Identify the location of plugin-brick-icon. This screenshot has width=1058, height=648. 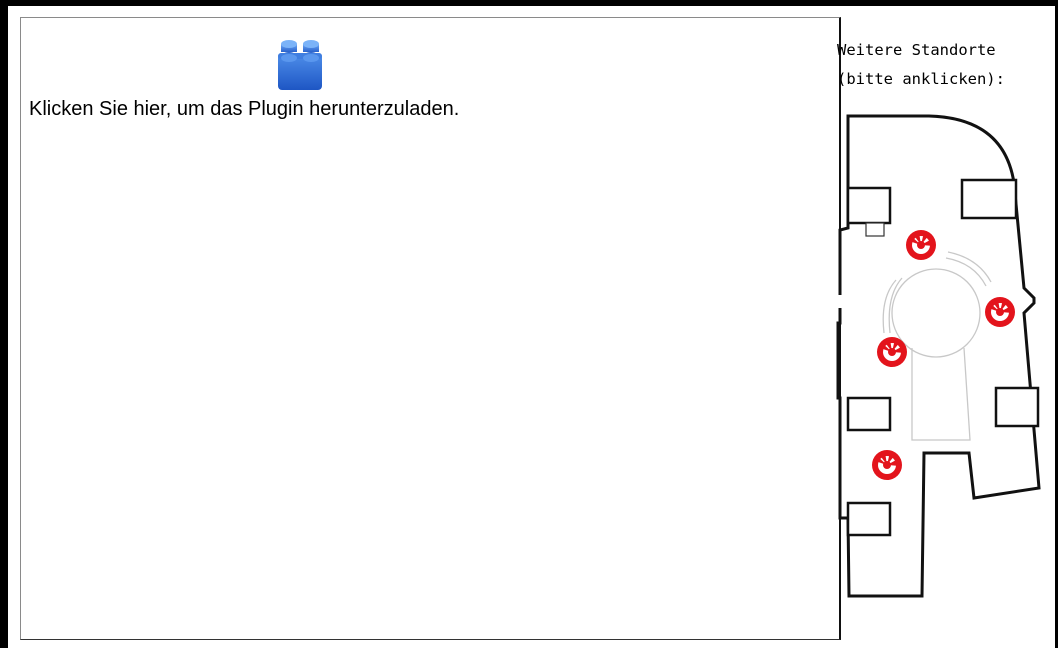
(300, 65).